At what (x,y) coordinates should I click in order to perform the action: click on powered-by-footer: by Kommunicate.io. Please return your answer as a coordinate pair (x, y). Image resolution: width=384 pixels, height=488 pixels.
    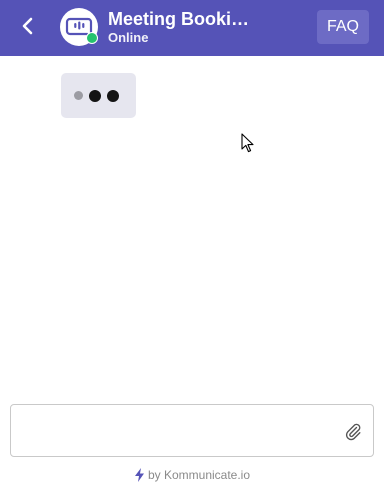
    Looking at the image, I should click on (192, 475).